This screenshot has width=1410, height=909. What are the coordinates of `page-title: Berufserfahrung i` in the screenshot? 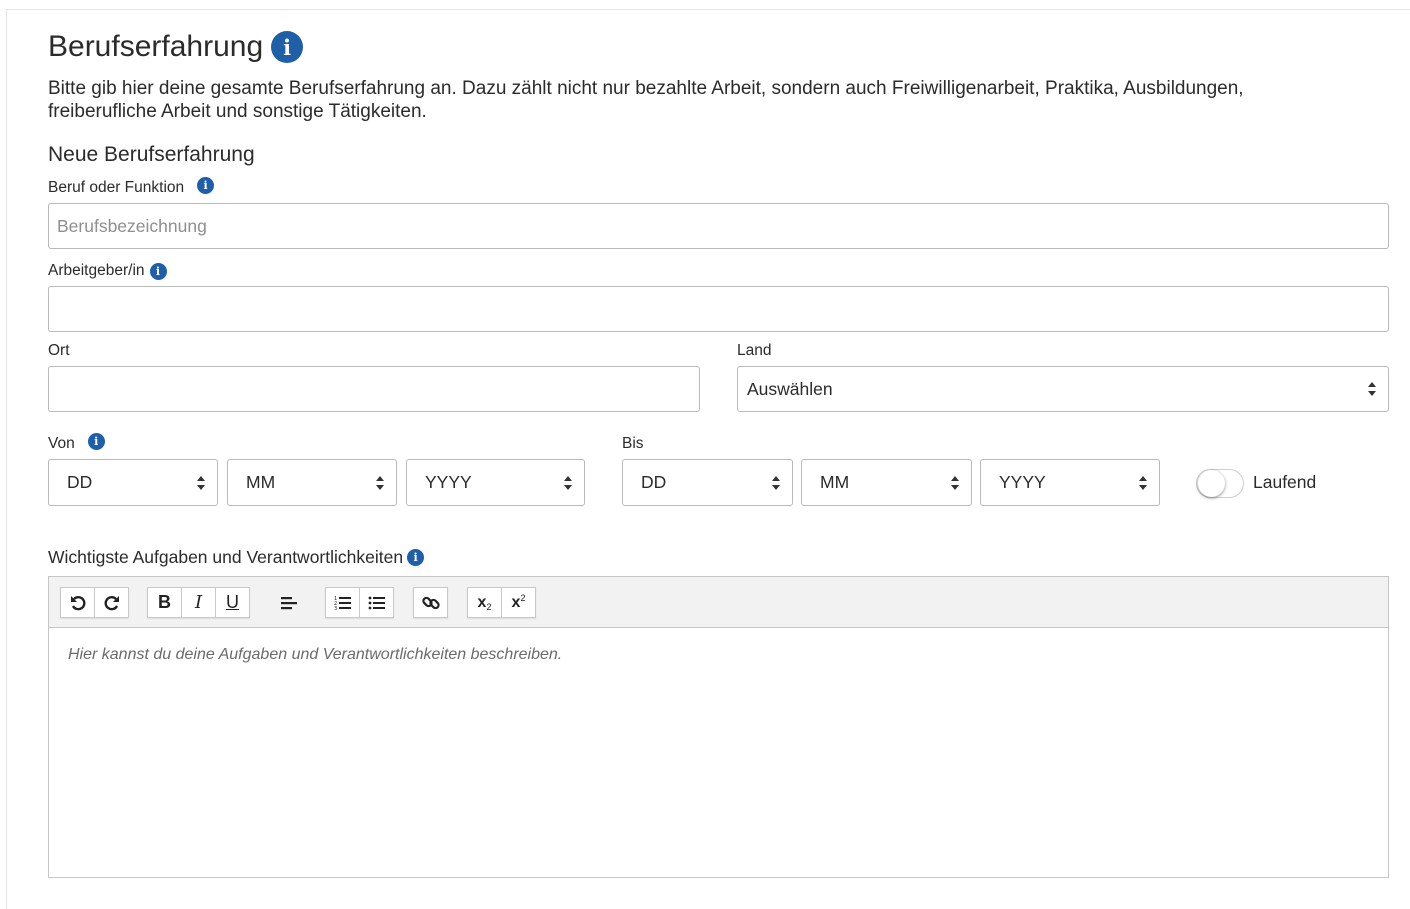 It's located at (176, 47).